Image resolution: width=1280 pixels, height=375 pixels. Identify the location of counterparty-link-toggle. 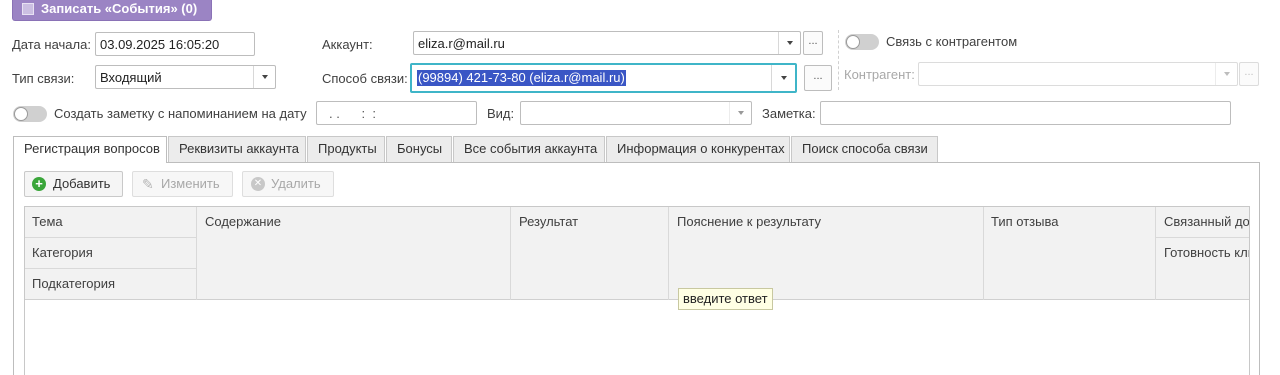
(862, 42).